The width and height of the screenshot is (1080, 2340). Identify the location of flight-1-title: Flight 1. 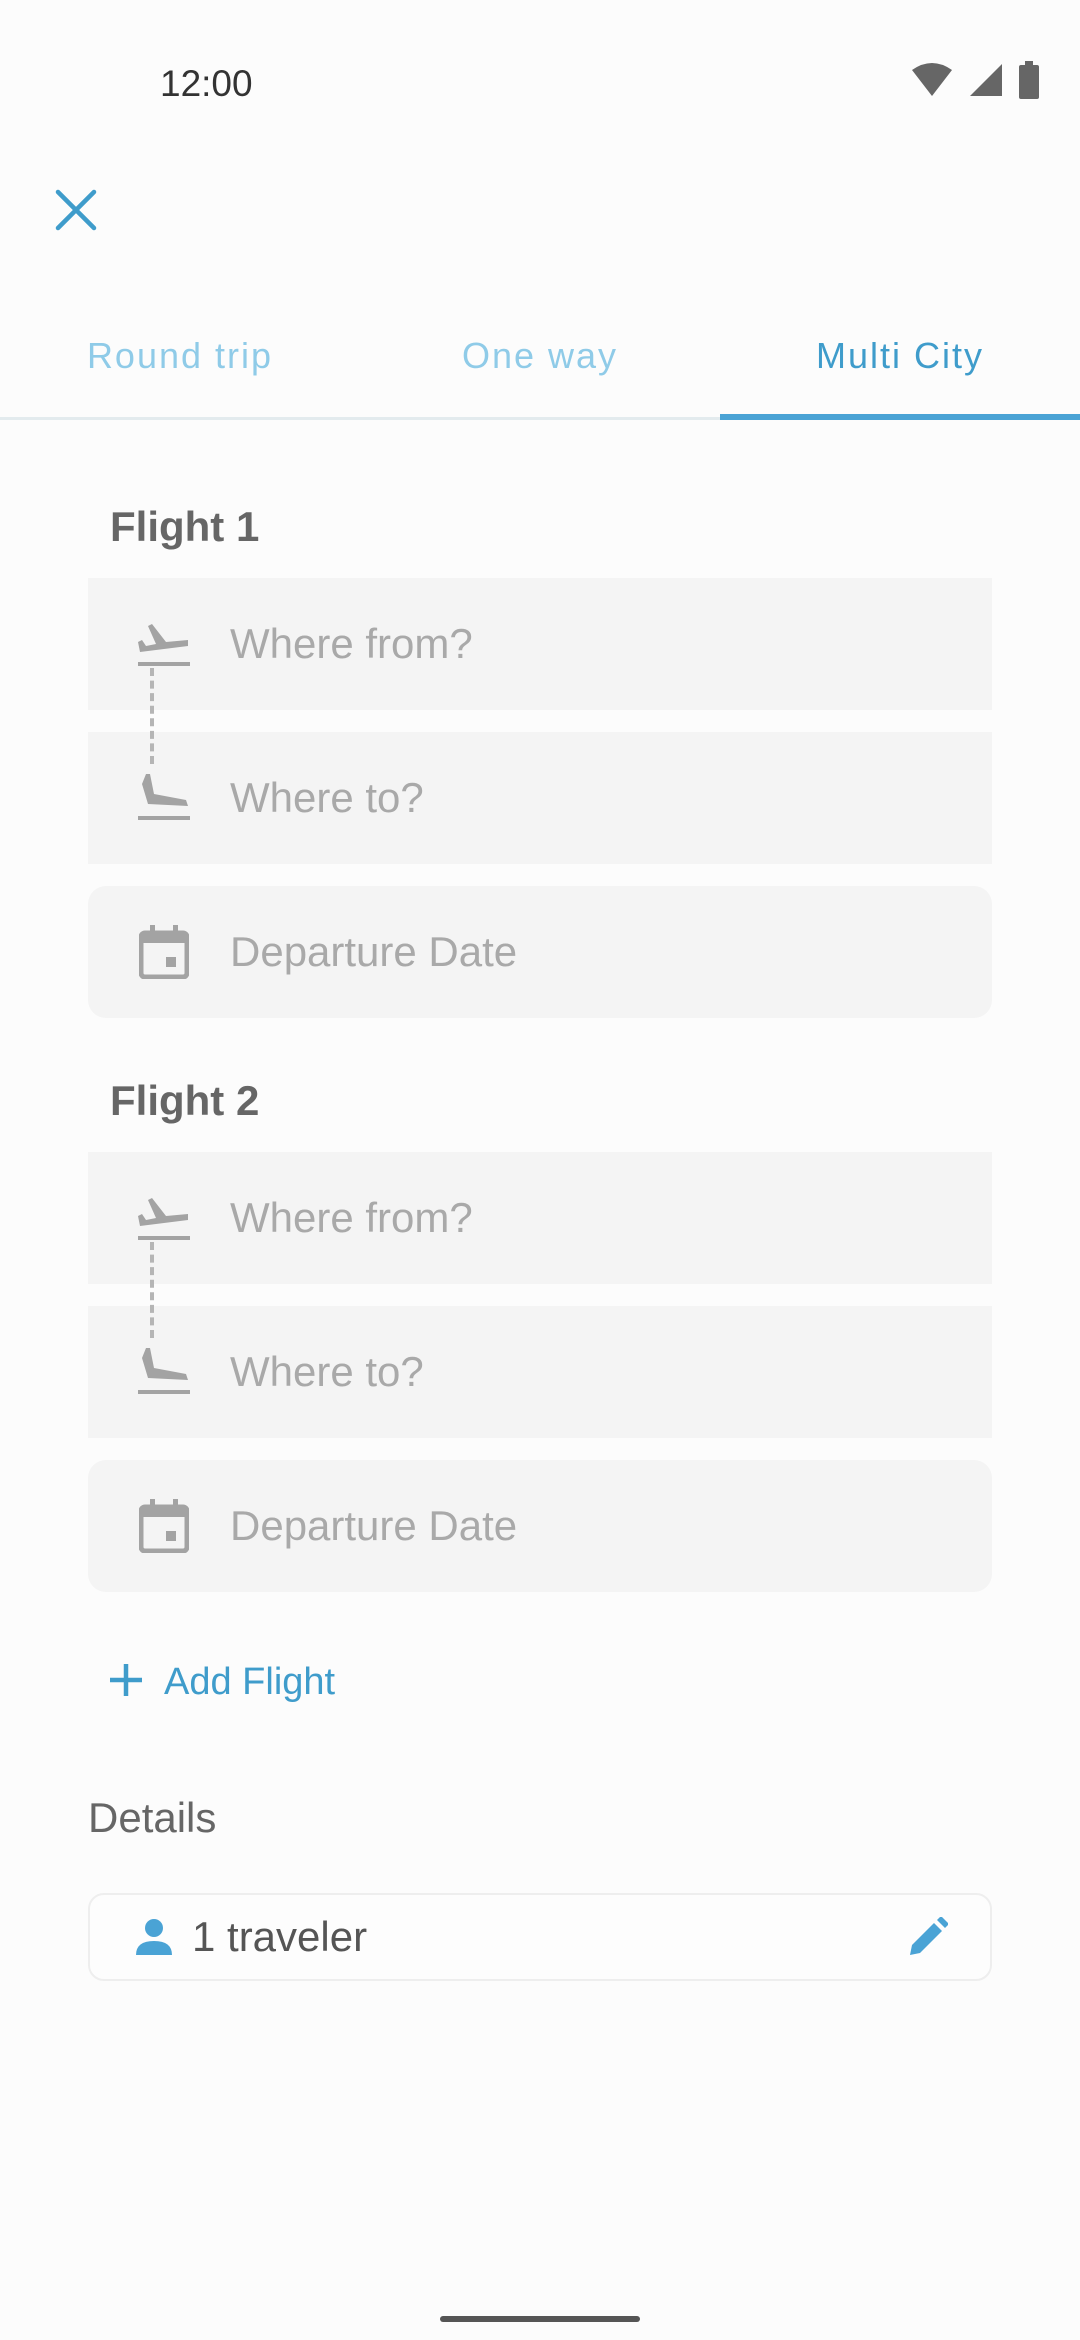
(185, 526).